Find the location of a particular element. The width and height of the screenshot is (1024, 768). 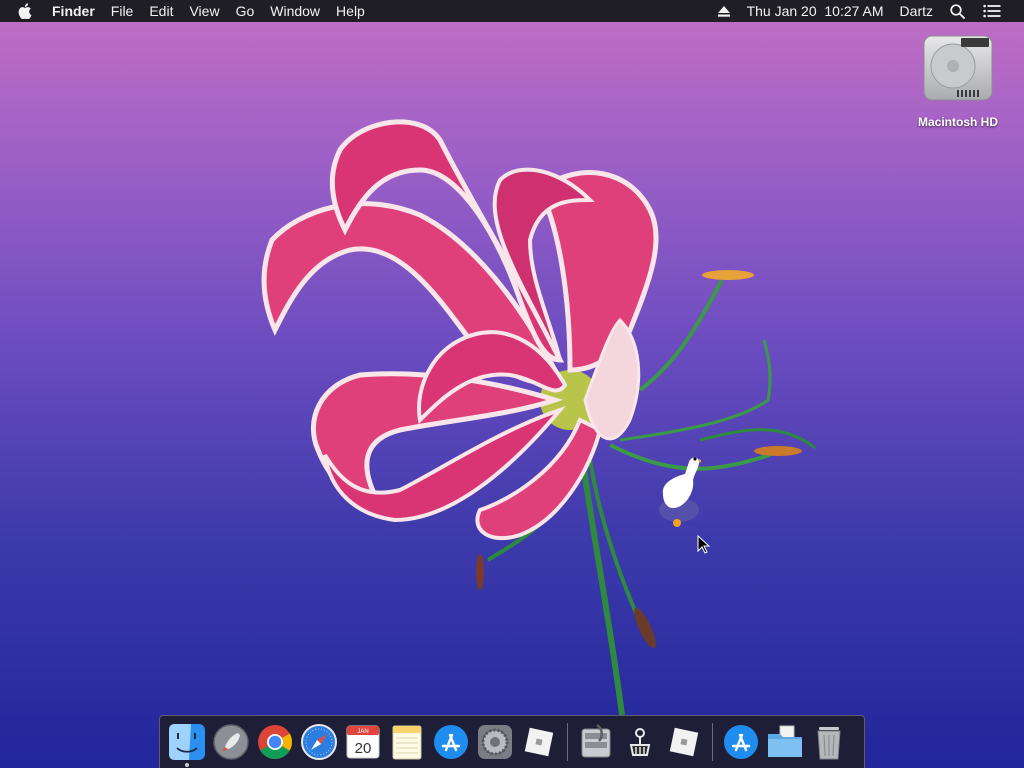

dock-finder is located at coordinates (187, 743).